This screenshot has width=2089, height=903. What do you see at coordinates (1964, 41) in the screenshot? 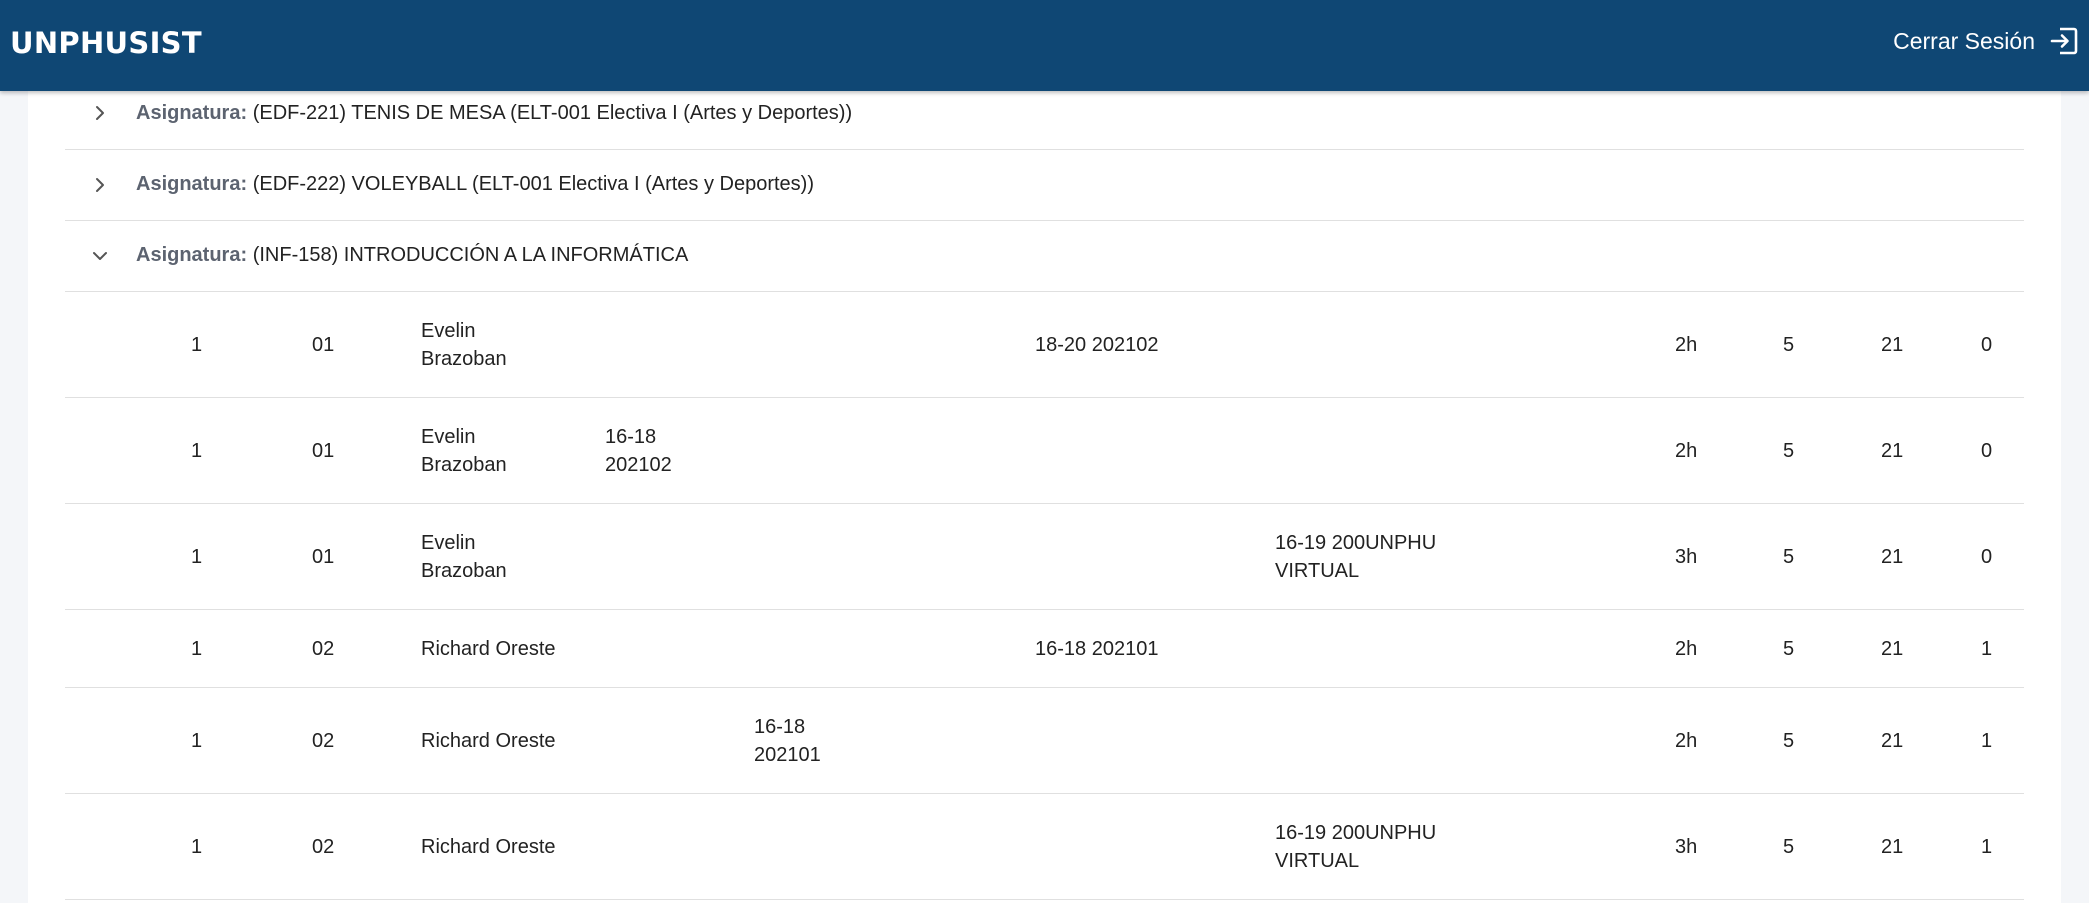
I see `logout-label: Cerrar Sesión` at bounding box center [1964, 41].